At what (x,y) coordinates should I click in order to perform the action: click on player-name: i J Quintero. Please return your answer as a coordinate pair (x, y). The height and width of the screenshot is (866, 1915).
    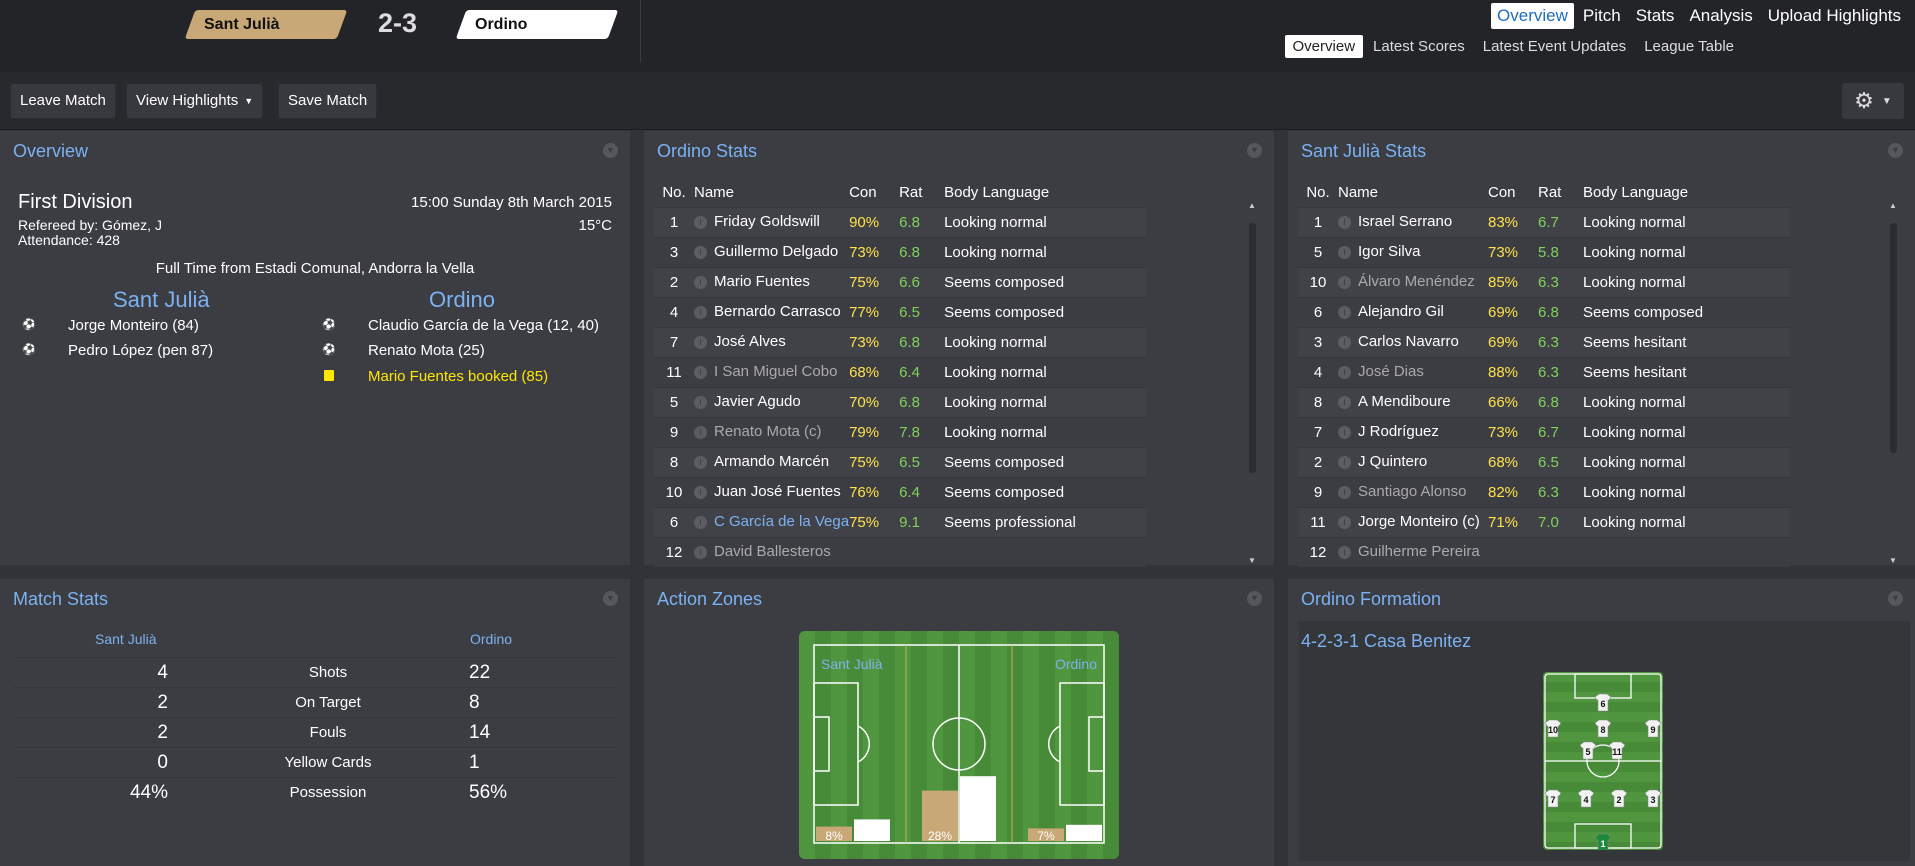
    Looking at the image, I should click on (1413, 461).